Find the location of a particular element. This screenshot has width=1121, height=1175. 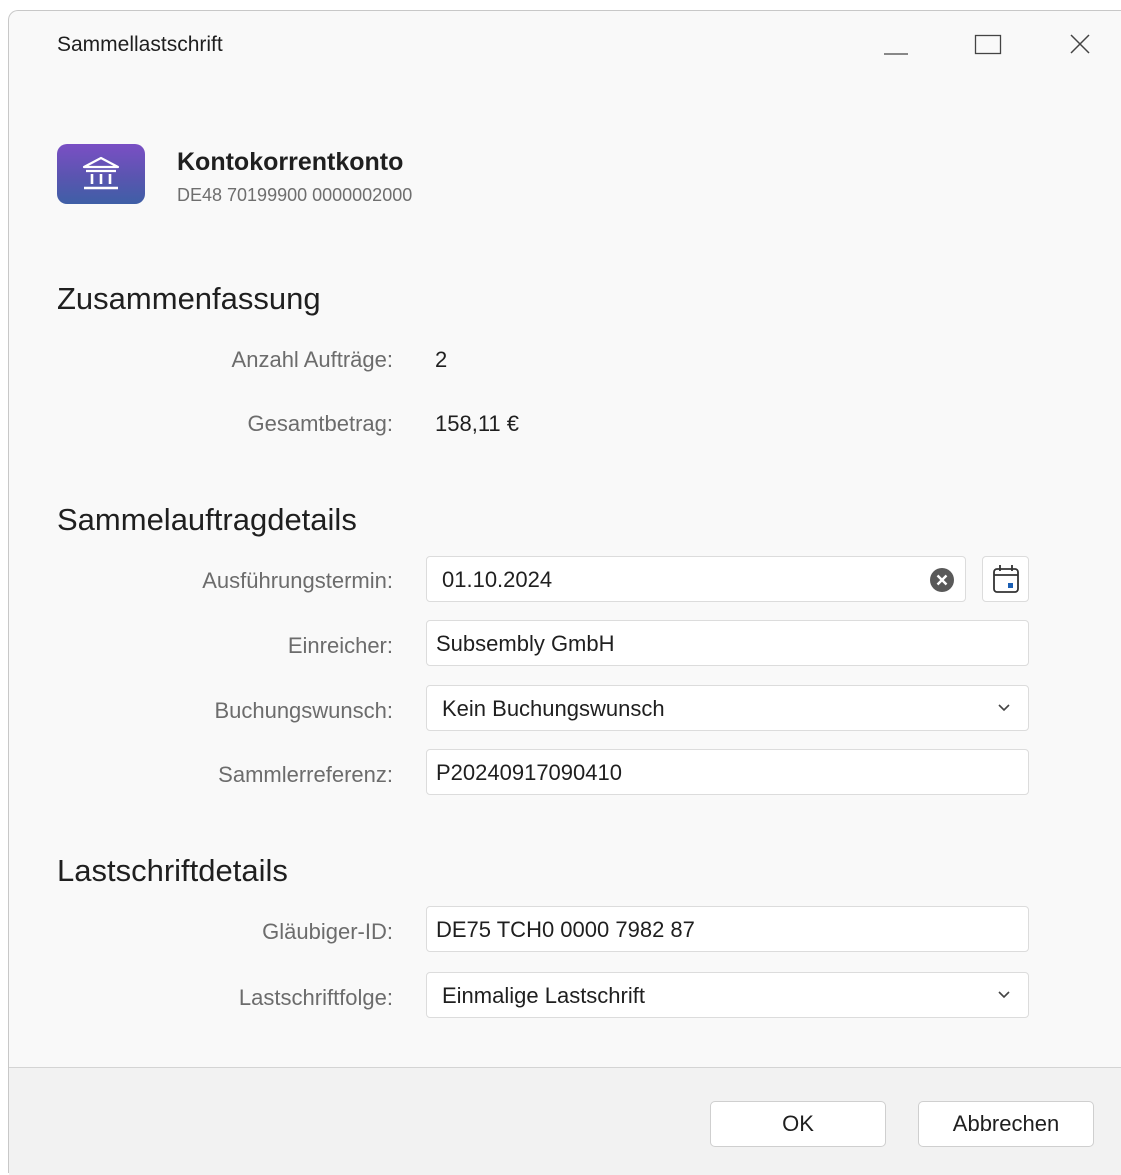

creditor-id-label: Gläubiger-ID: is located at coordinates (327, 931).